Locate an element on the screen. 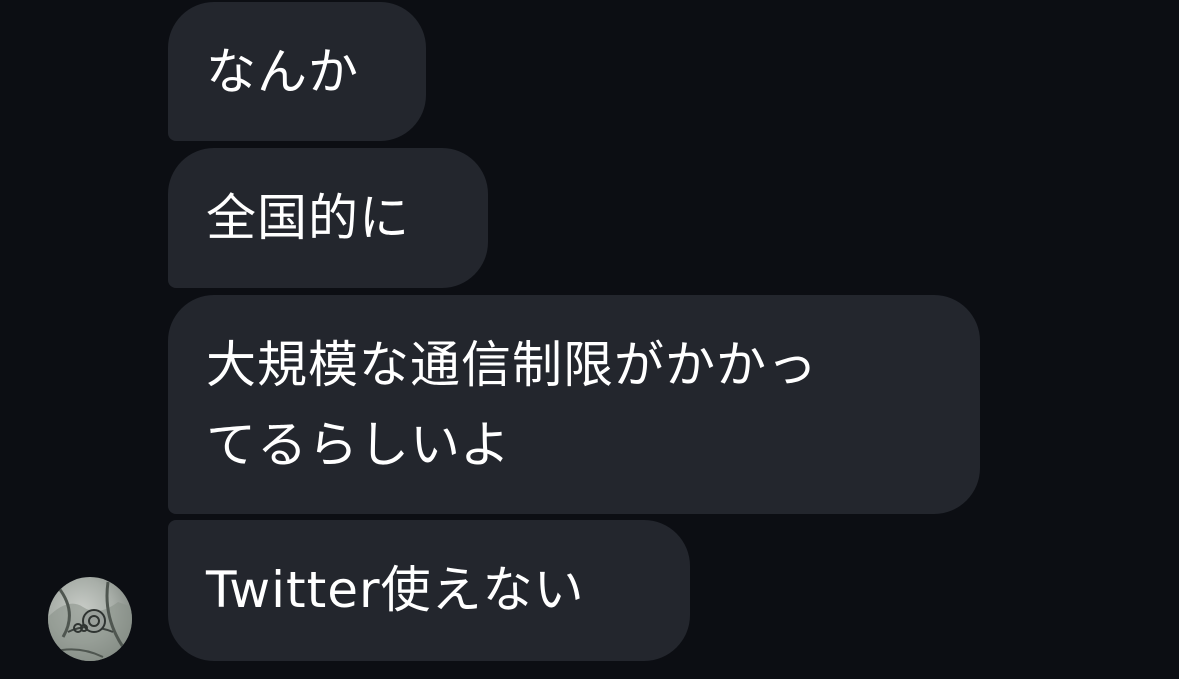  message-bubble-2: 全国的に is located at coordinates (328, 218).